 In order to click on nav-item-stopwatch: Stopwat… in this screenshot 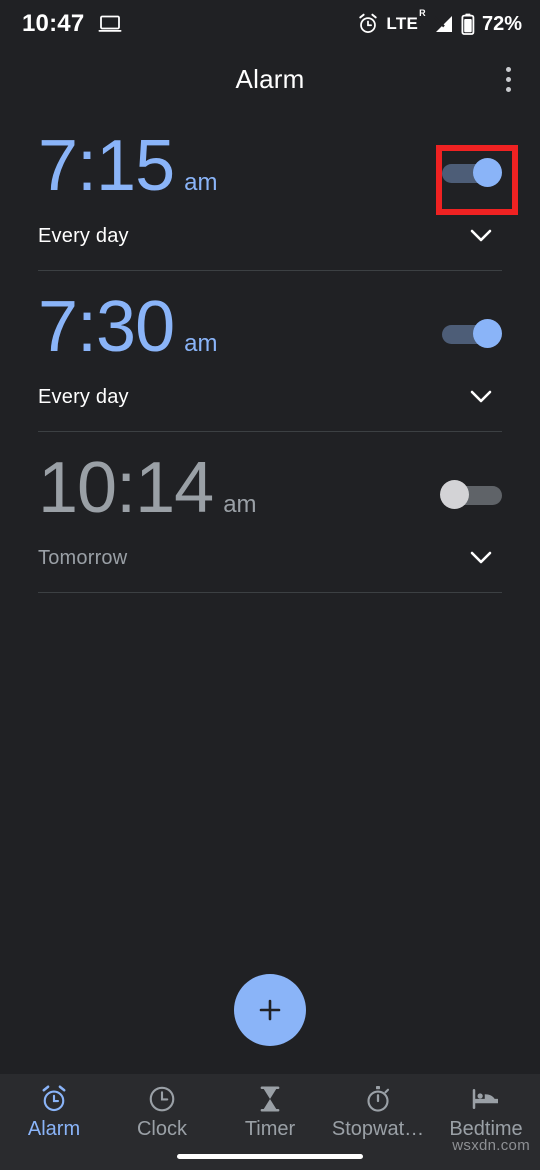, I will do `click(378, 1112)`.